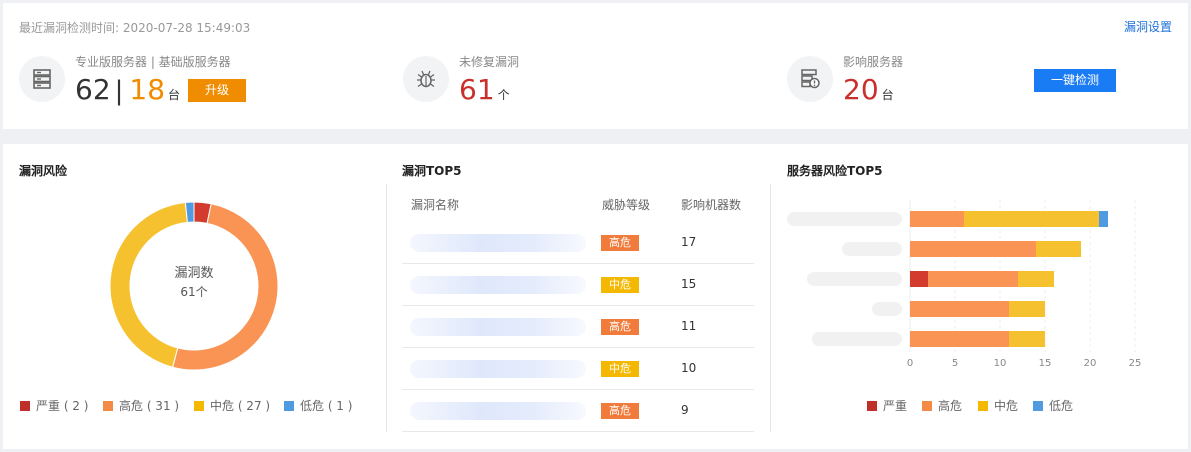 The image size is (1191, 452). What do you see at coordinates (135, 28) in the screenshot?
I see `last-check-time: 最近漏洞检测时间: 2020-07-28 15:49:03` at bounding box center [135, 28].